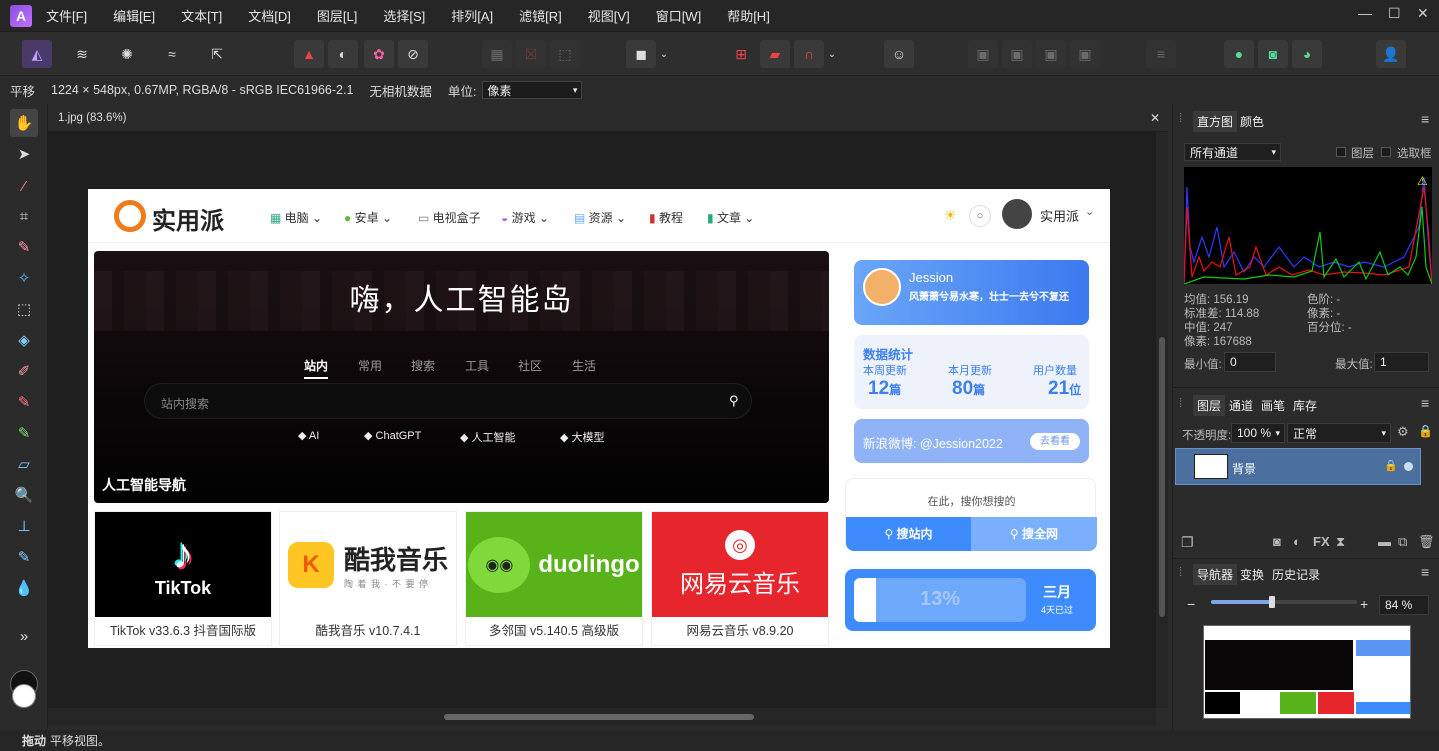  Describe the element at coordinates (1384, 541) in the screenshot. I see `group-icon: ▬` at that location.